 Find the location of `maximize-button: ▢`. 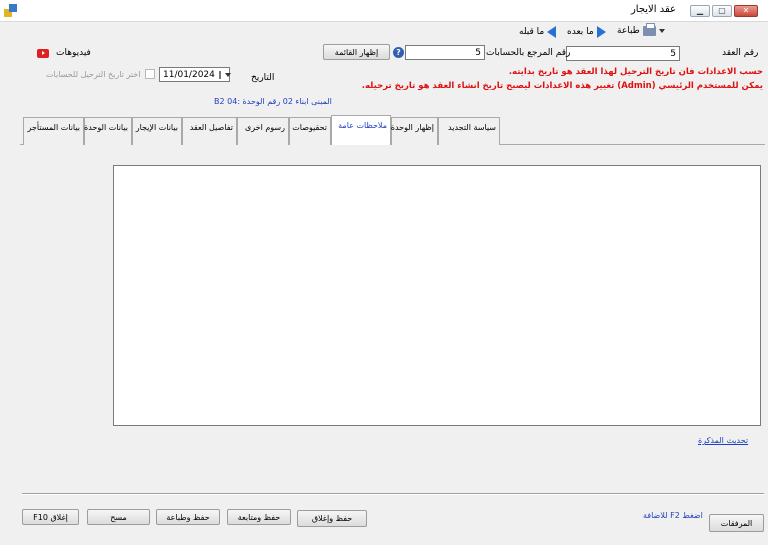

maximize-button: ▢ is located at coordinates (722, 11).